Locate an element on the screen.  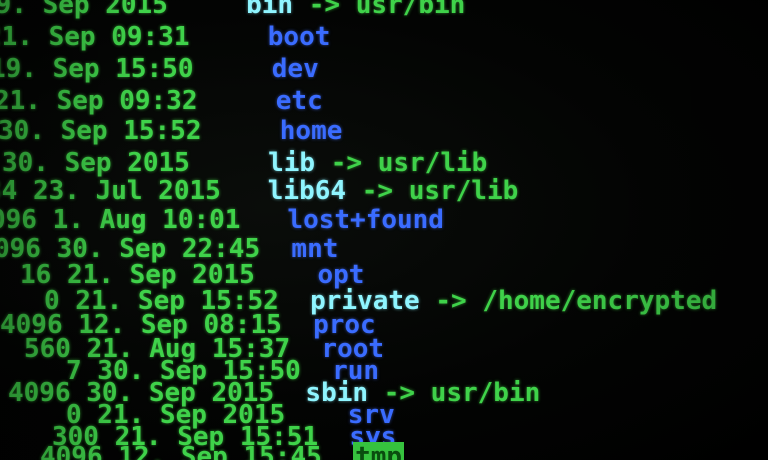
entry-name-tmp: tmp is located at coordinates (379, 451).